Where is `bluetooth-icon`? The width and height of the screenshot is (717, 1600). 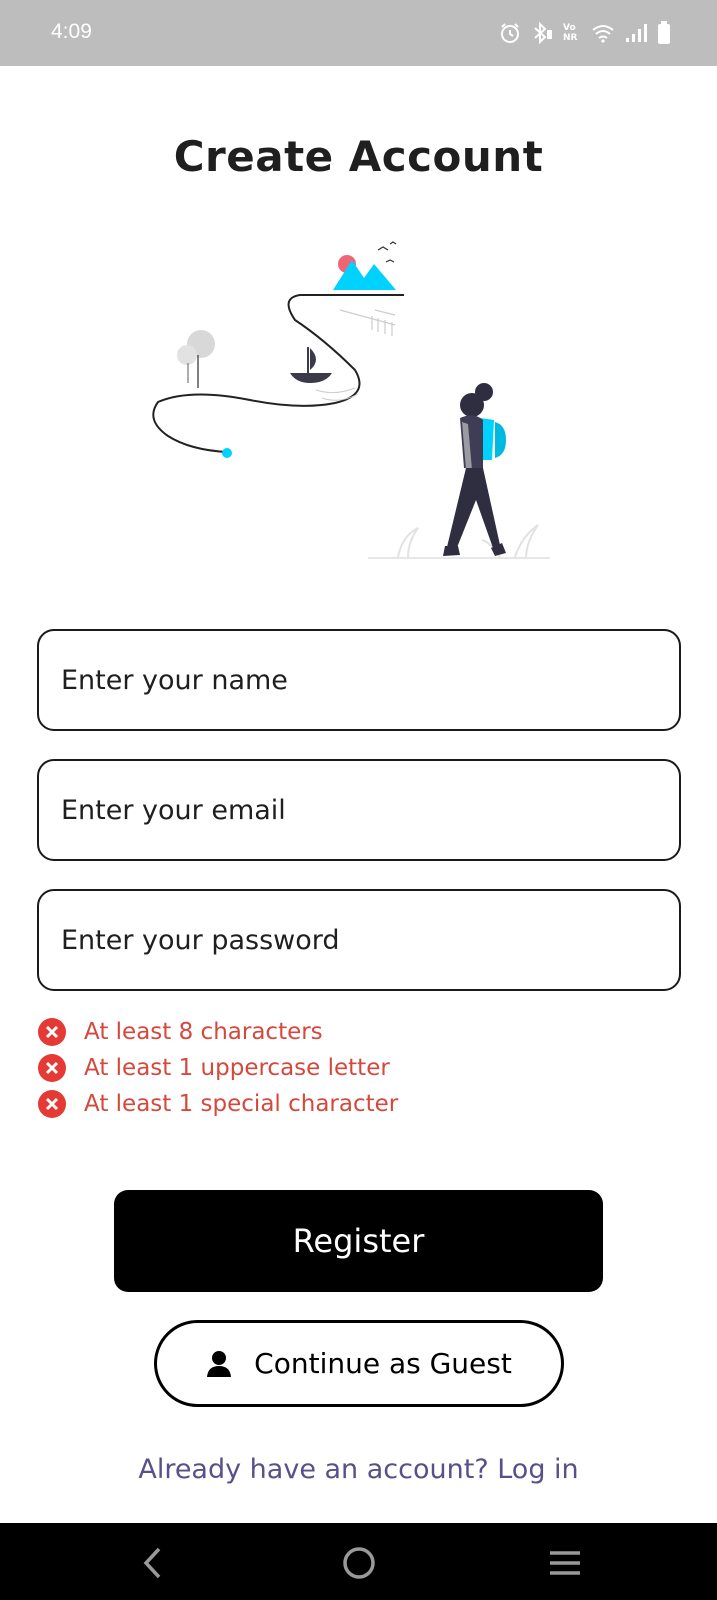 bluetooth-icon is located at coordinates (543, 33).